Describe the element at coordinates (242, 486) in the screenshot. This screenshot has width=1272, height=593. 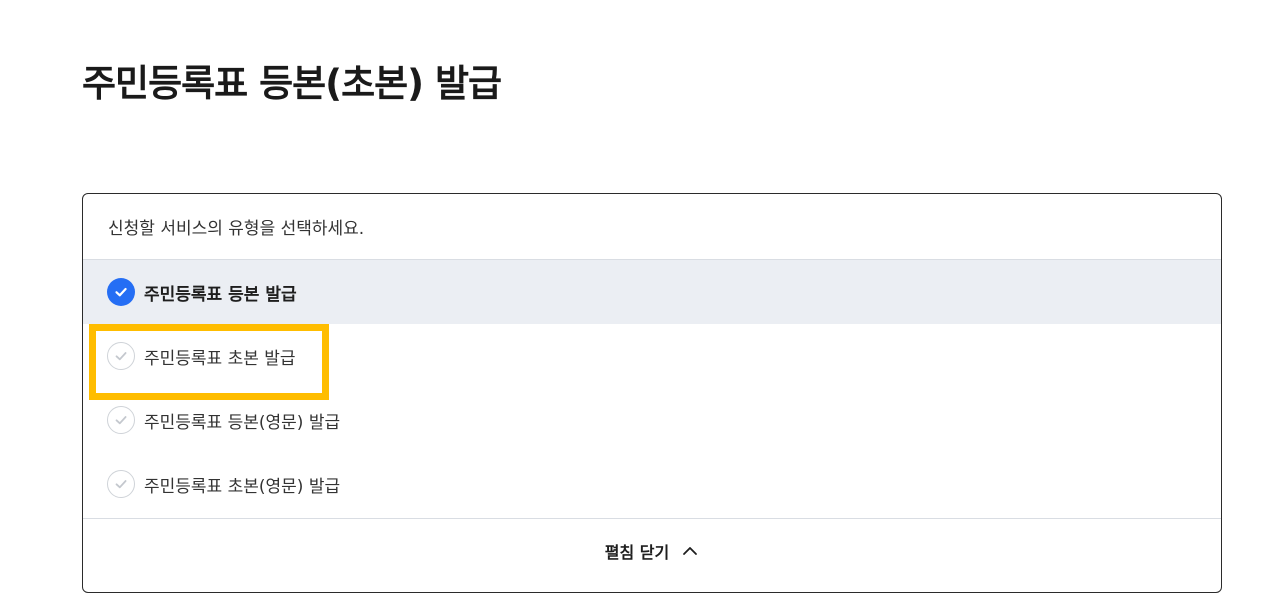
I see `option-label: 주민등록표 초본(영문) 발급` at that location.